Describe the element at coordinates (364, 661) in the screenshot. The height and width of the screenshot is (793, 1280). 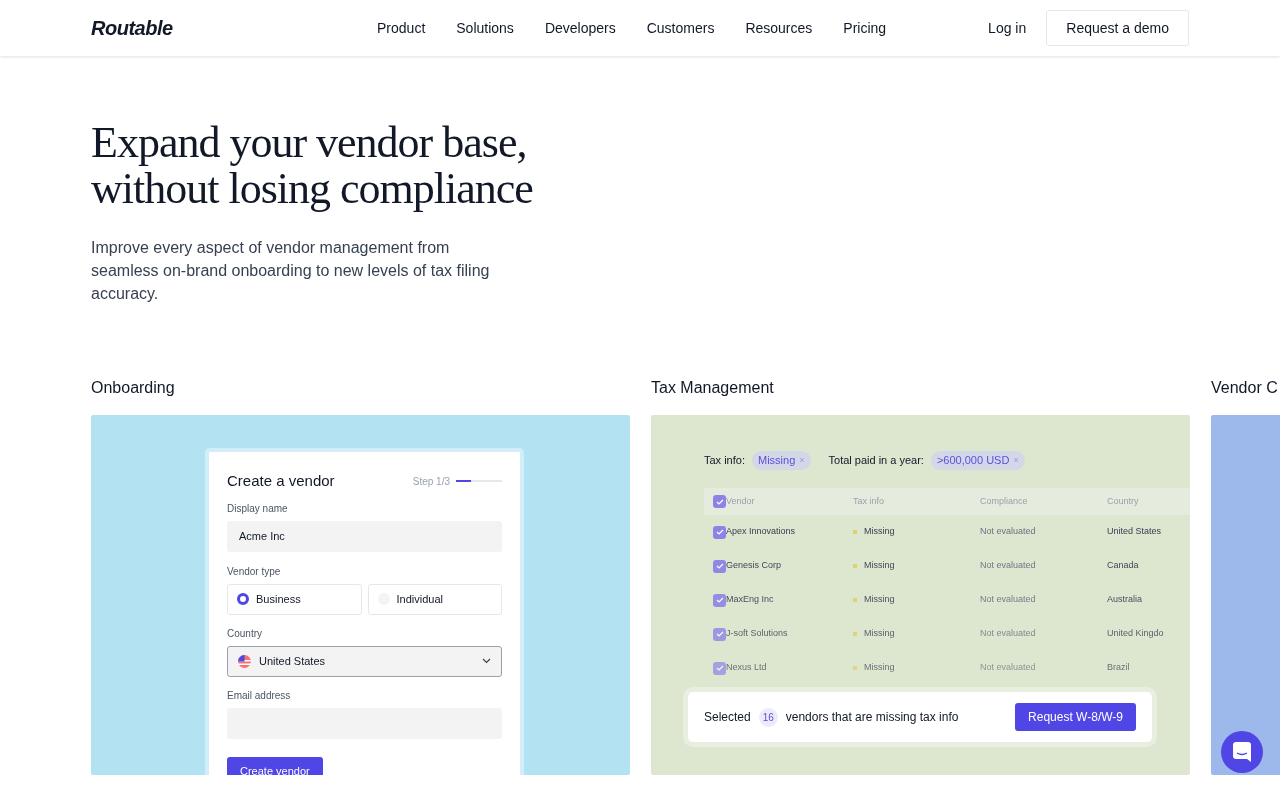
I see `country-select: United States` at that location.